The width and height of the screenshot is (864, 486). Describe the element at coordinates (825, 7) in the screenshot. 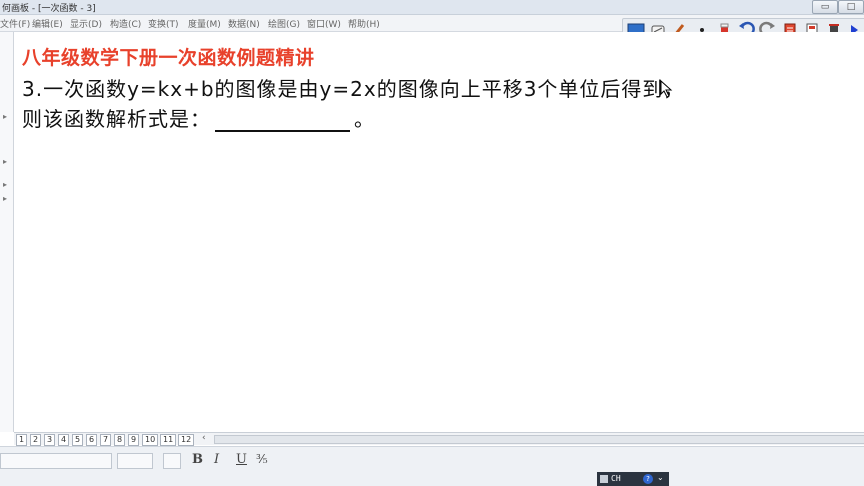

I see `minimize-button: ▭` at that location.